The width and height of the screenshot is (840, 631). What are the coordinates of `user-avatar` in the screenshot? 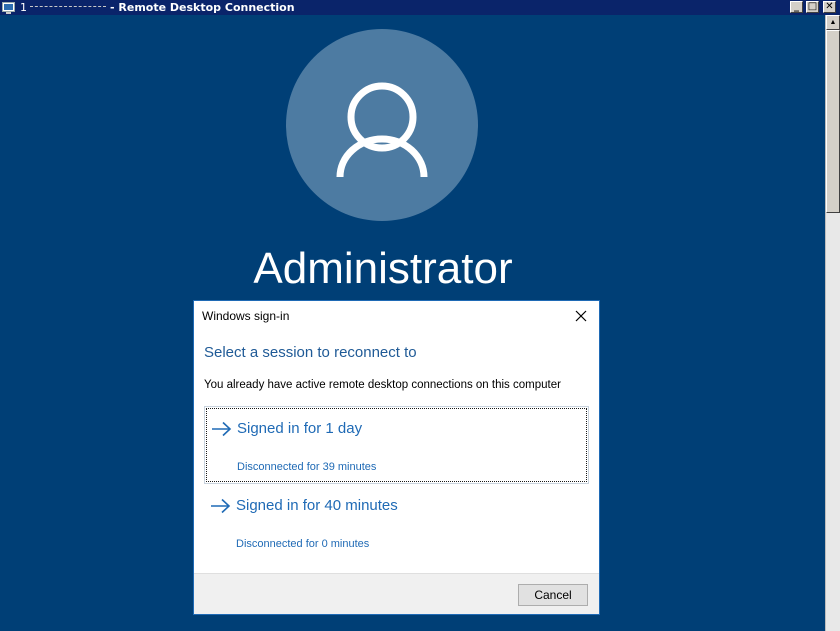 It's located at (382, 125).